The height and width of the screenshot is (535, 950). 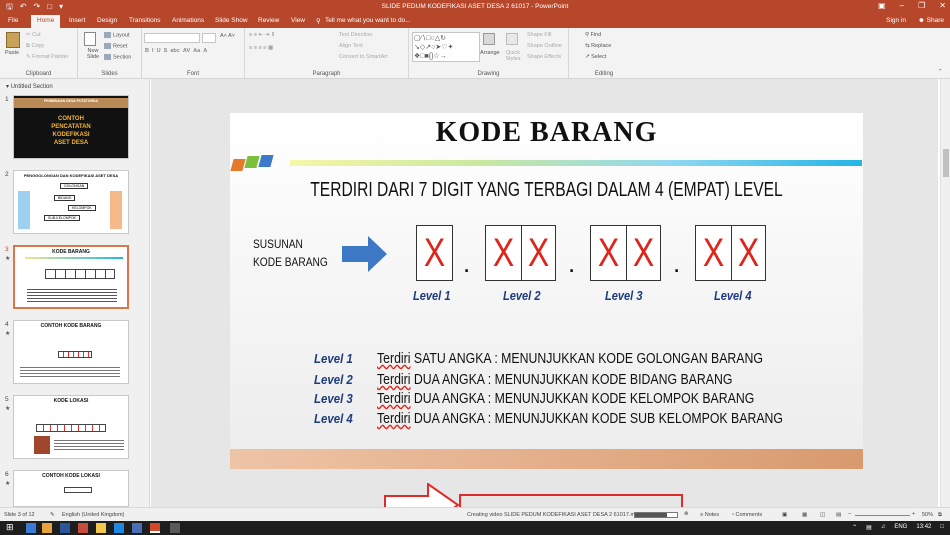 I want to click on zoom-slider, so click(x=882, y=515).